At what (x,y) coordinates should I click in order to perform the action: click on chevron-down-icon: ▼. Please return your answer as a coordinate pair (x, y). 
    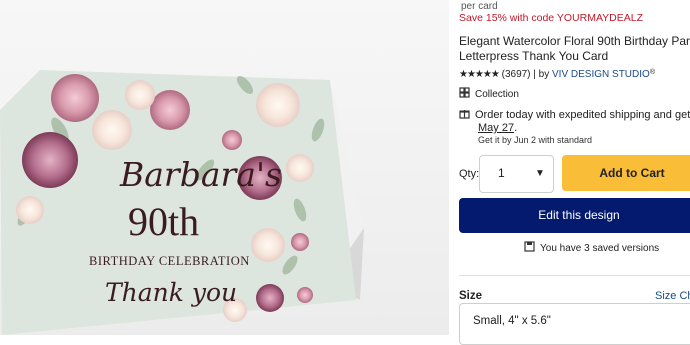
    Looking at the image, I should click on (540, 173).